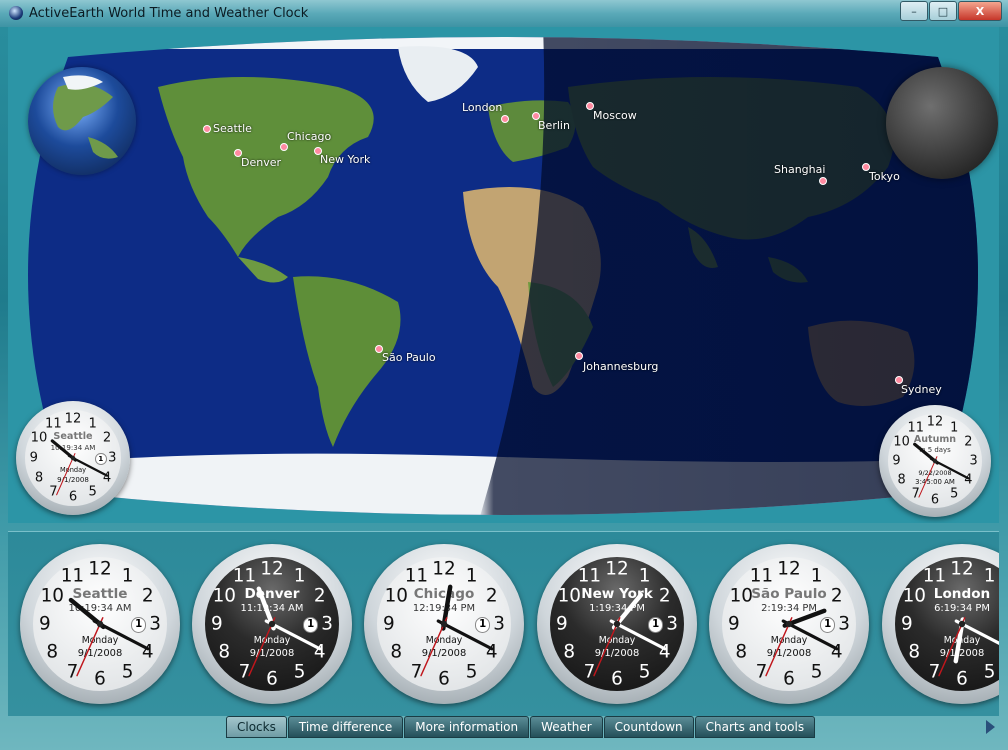 This screenshot has width=1008, height=750. Describe the element at coordinates (755, 727) in the screenshot. I see `tab-charts-and-tools: Charts and tools` at that location.